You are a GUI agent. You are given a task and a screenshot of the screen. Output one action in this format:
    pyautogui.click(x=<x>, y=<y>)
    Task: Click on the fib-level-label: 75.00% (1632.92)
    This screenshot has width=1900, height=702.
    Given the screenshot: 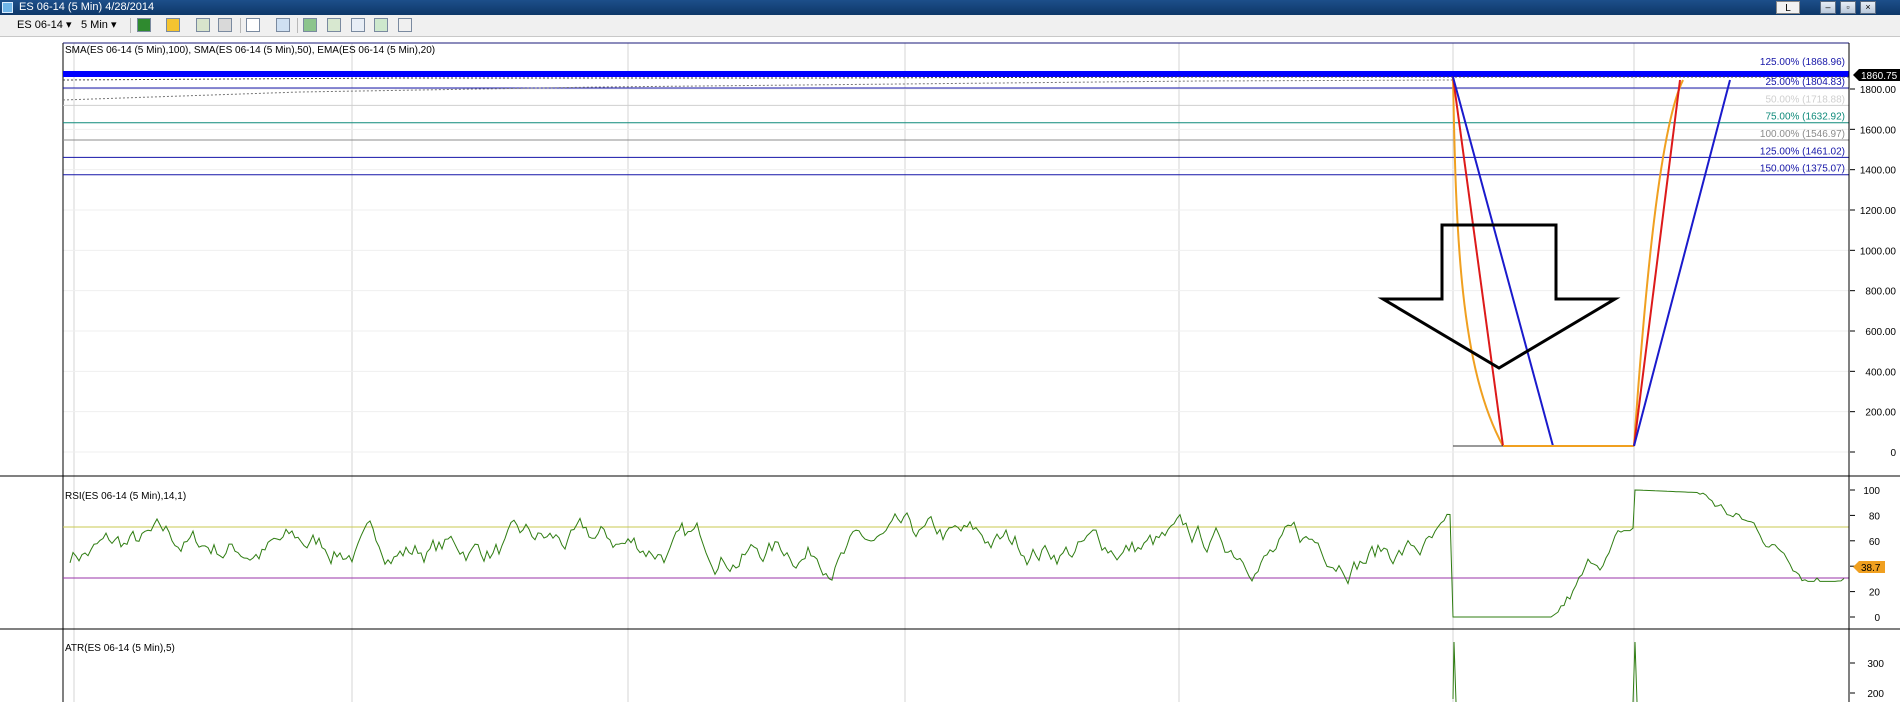 What is the action you would take?
    pyautogui.click(x=1805, y=117)
    